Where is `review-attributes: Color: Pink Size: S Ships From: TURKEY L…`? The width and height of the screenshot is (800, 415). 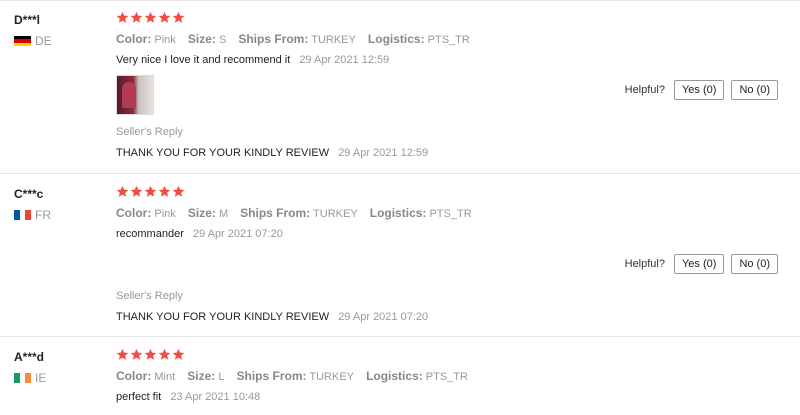
review-attributes: Color: Pink Size: S Ships From: TURKEY L… is located at coordinates (297, 39).